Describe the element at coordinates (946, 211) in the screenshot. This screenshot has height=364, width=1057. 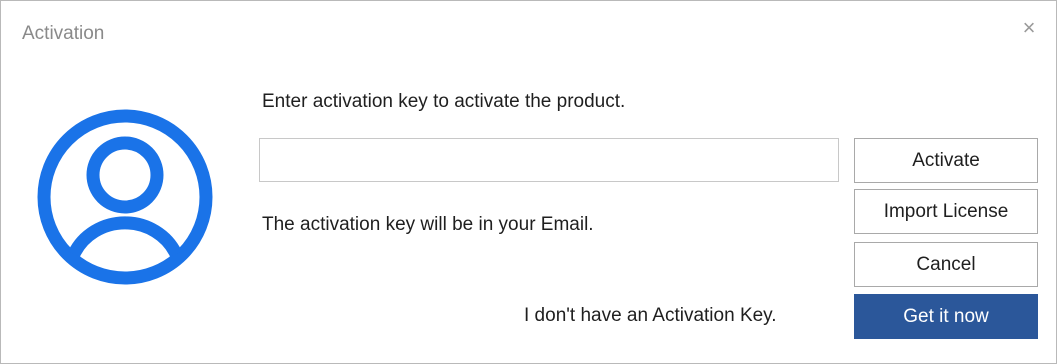
I see `import-license-button: Import License` at that location.